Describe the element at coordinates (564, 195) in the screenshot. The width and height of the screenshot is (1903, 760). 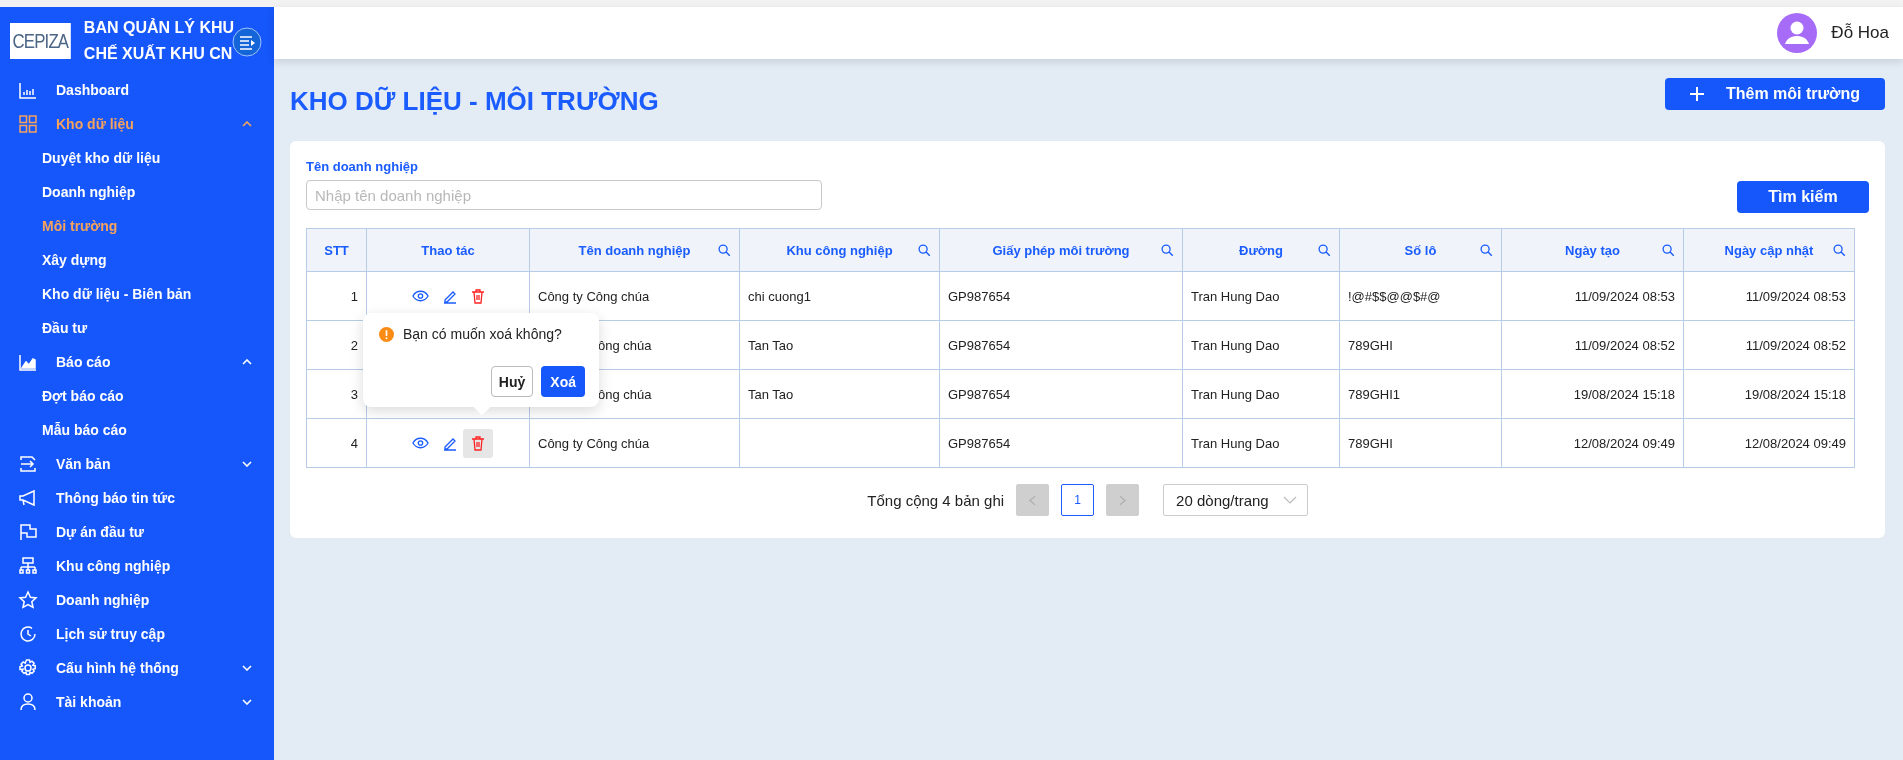
I see `company-name-field: Nhập tên doanh nghiệp` at that location.